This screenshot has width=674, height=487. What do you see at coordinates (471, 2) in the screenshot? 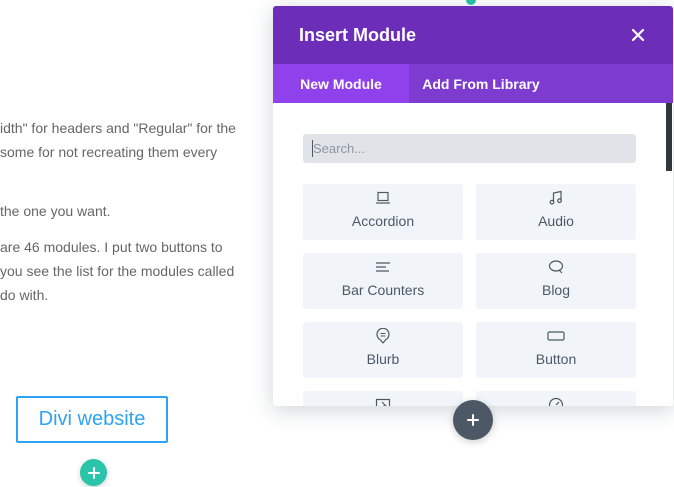
I see `add-section-handle` at bounding box center [471, 2].